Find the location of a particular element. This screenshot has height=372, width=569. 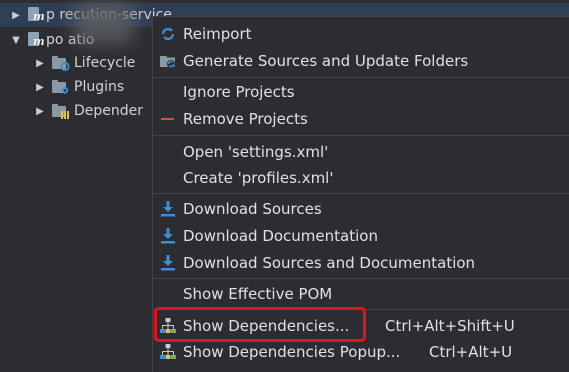

plugins-folder-icon is located at coordinates (61, 87).